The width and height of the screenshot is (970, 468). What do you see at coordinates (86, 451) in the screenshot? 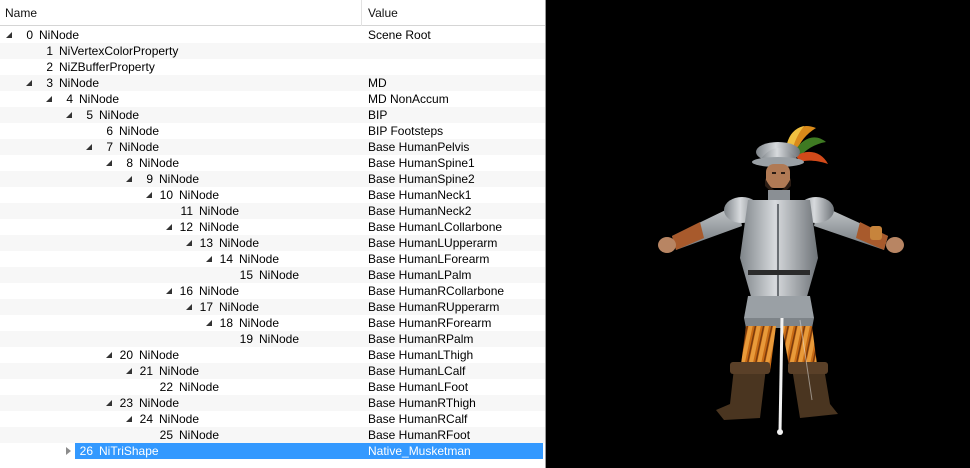
I see `node-index: 26` at bounding box center [86, 451].